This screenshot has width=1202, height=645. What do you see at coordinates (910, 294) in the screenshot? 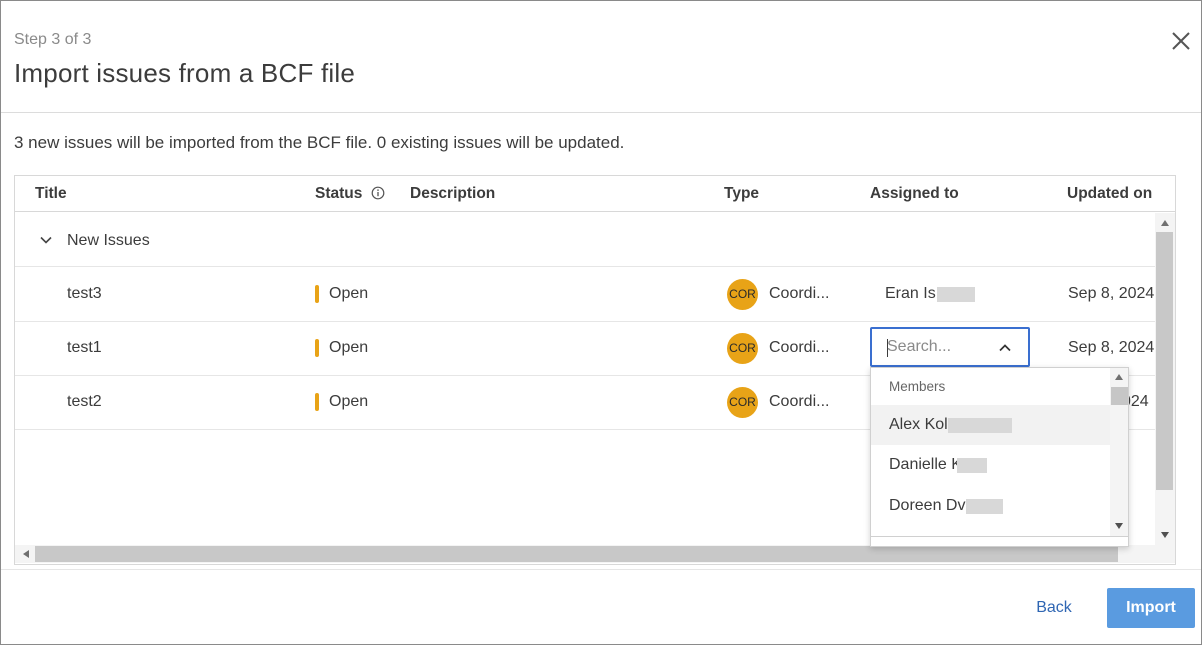
I see `issue-assignee: Eran Is` at bounding box center [910, 294].